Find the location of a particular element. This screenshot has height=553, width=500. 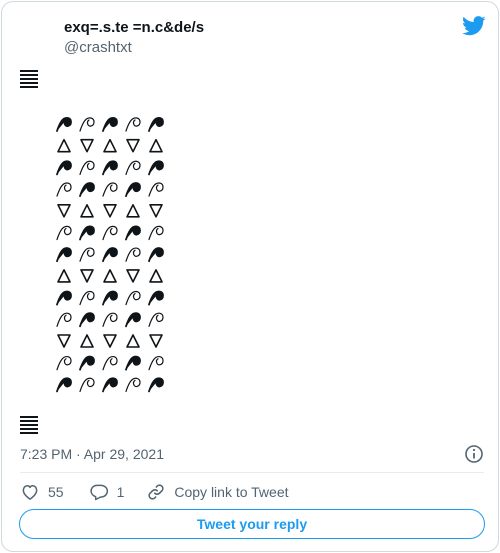

link-icon is located at coordinates (156, 492).